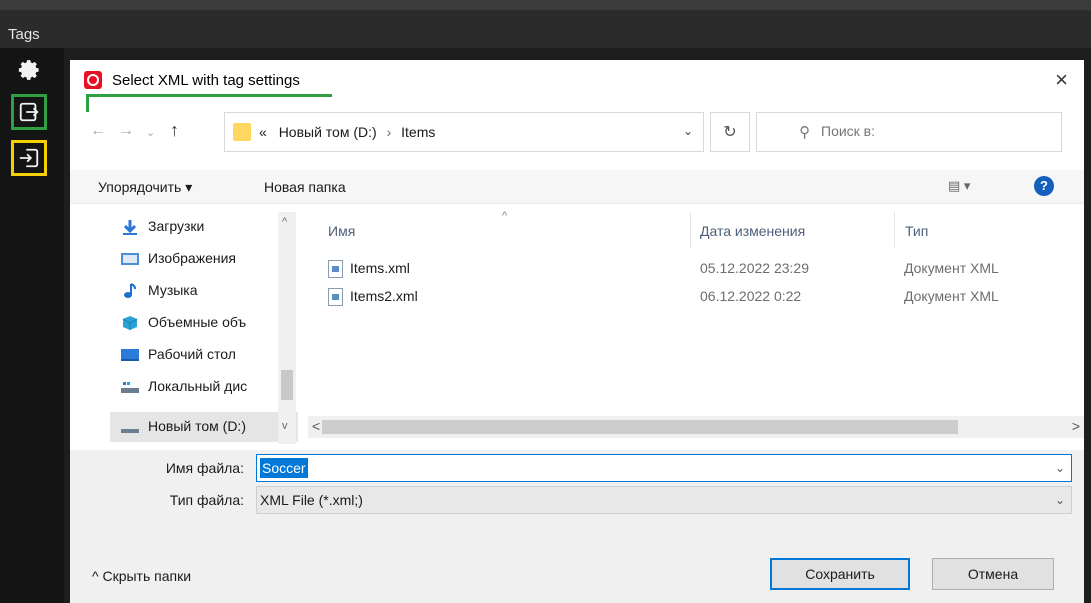 The image size is (1091, 603). What do you see at coordinates (284, 468) in the screenshot?
I see `filename-value: Soccer` at bounding box center [284, 468].